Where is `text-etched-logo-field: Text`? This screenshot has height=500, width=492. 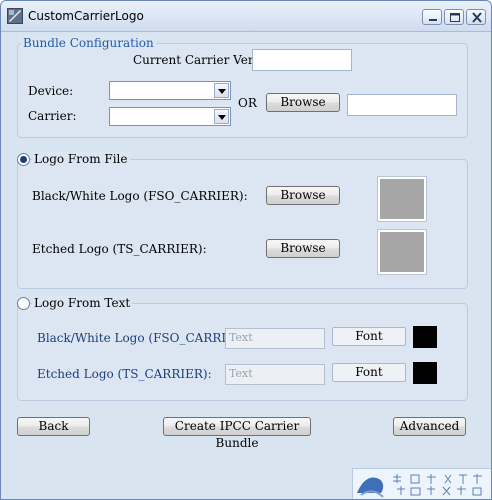
text-etched-logo-field: Text is located at coordinates (275, 374).